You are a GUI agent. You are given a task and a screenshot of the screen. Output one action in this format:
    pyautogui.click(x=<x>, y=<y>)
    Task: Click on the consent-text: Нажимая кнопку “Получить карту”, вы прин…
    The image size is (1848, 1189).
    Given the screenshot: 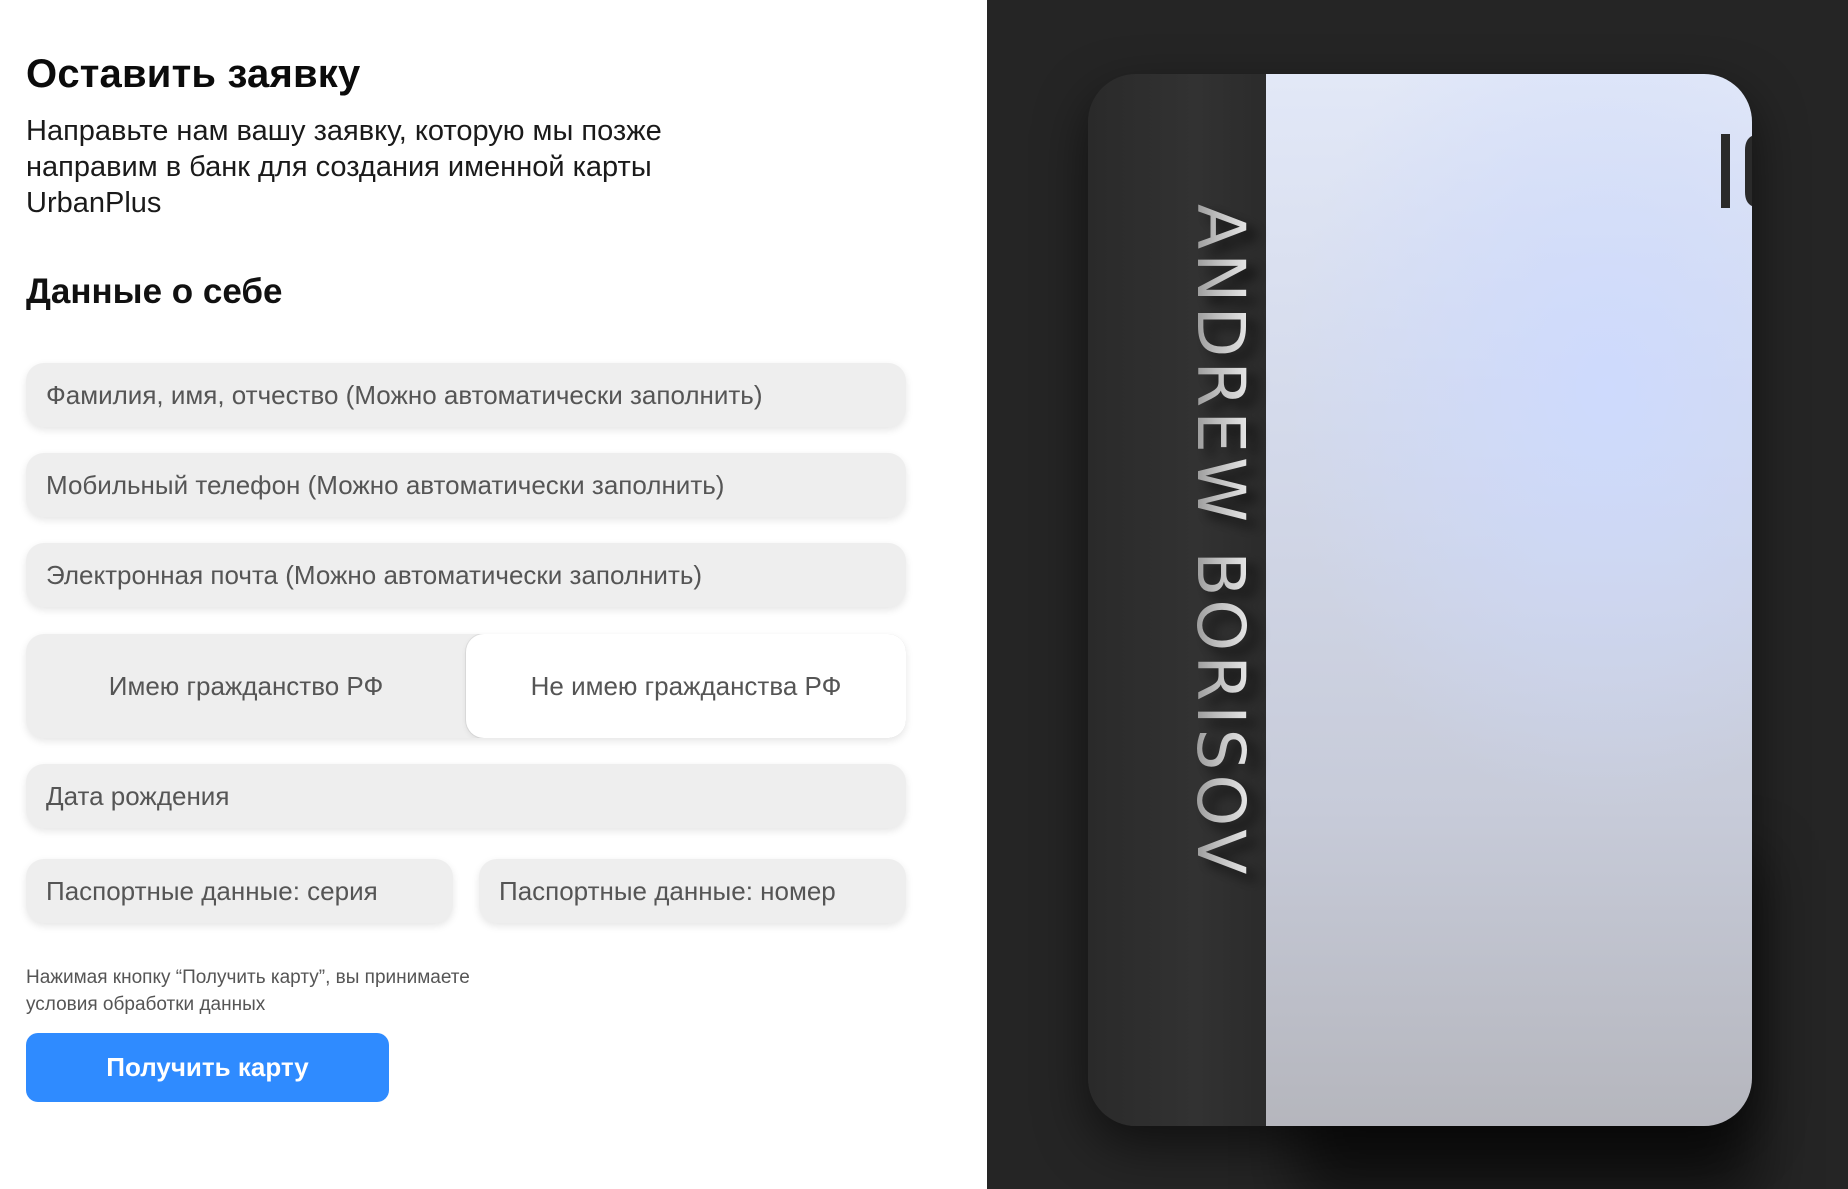 What is the action you would take?
    pyautogui.click(x=248, y=991)
    